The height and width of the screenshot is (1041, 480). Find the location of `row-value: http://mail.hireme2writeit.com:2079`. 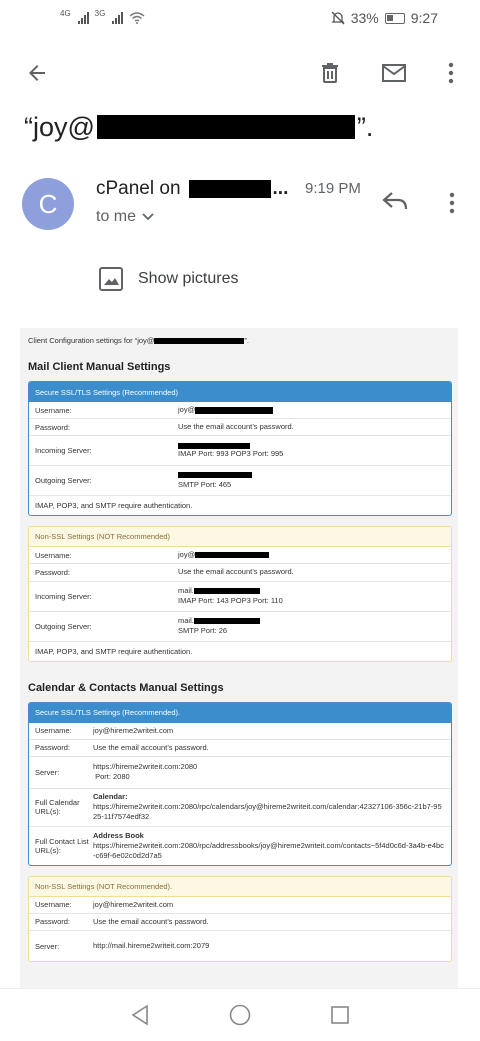

row-value: http://mail.hireme2writeit.com:2079 is located at coordinates (269, 946).